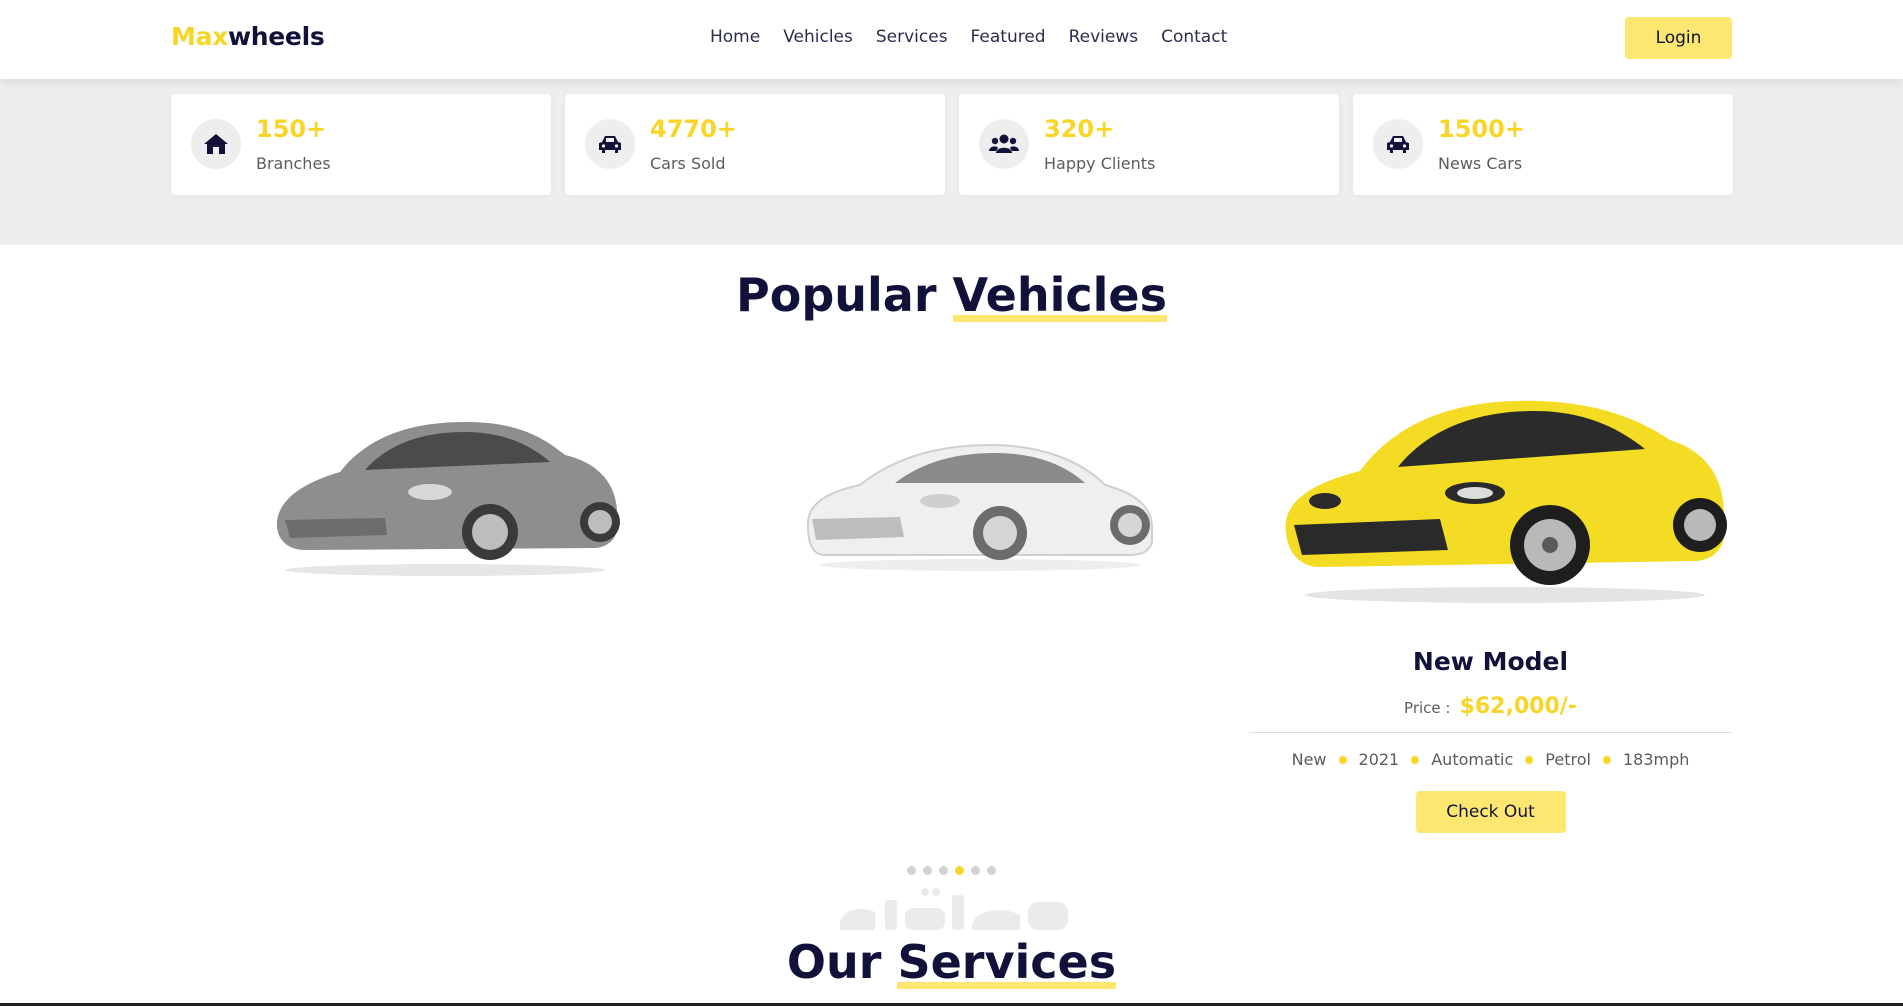 Image resolution: width=1903 pixels, height=1006 pixels. I want to click on stat-card-cars-sold: 4770+ Cars Sold, so click(755, 144).